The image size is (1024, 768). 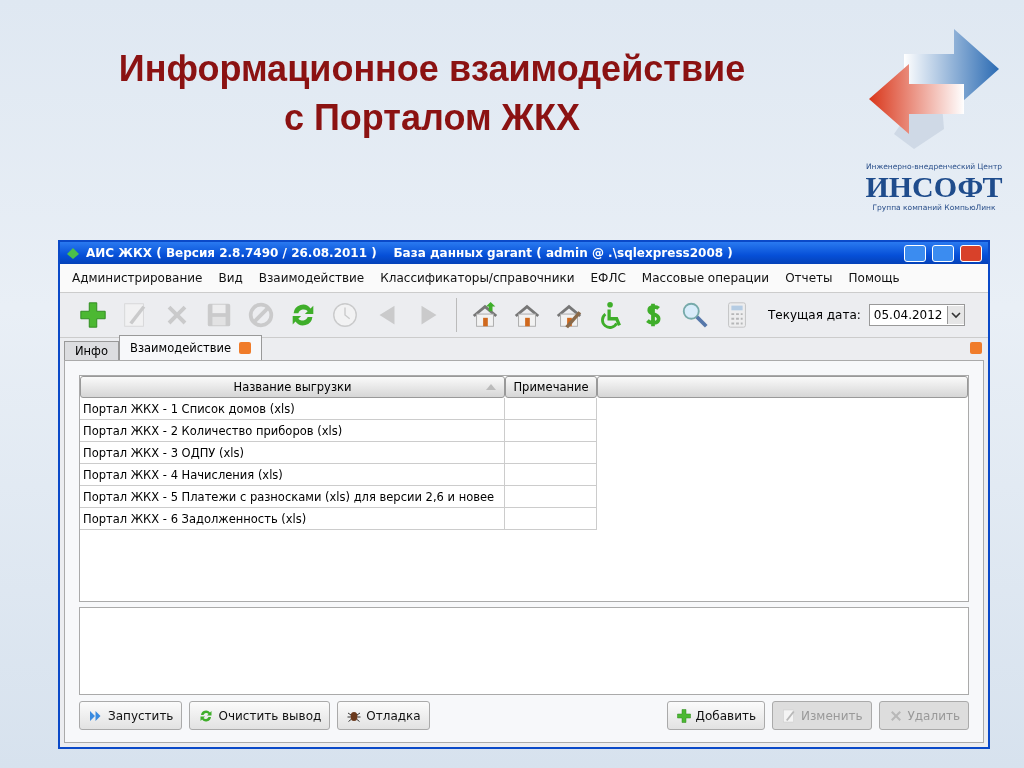 What do you see at coordinates (191, 347) in the screenshot?
I see `tab: Взаимодействие` at bounding box center [191, 347].